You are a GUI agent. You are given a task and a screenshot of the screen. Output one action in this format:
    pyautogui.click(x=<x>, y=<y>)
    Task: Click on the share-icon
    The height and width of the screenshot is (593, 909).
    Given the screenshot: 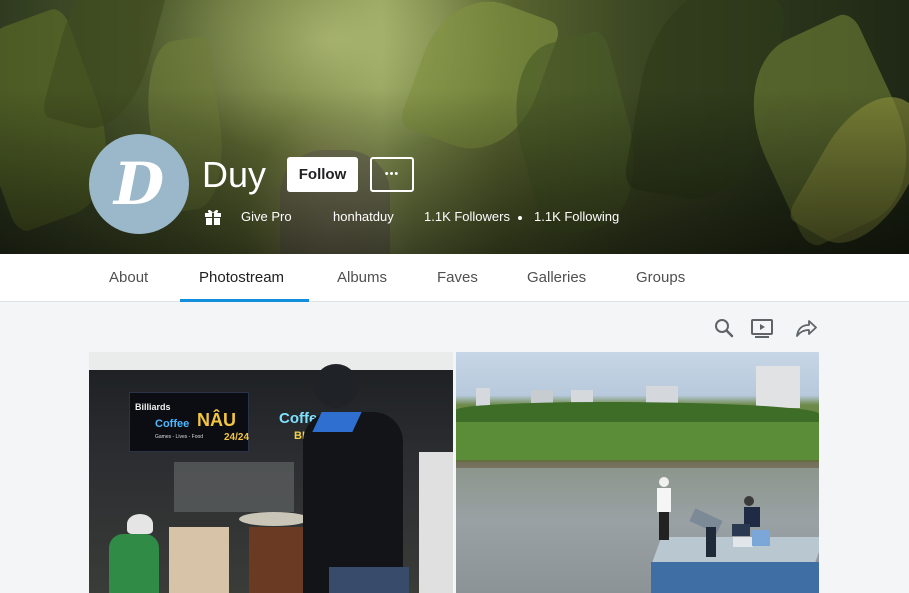 What is the action you would take?
    pyautogui.click(x=806, y=328)
    